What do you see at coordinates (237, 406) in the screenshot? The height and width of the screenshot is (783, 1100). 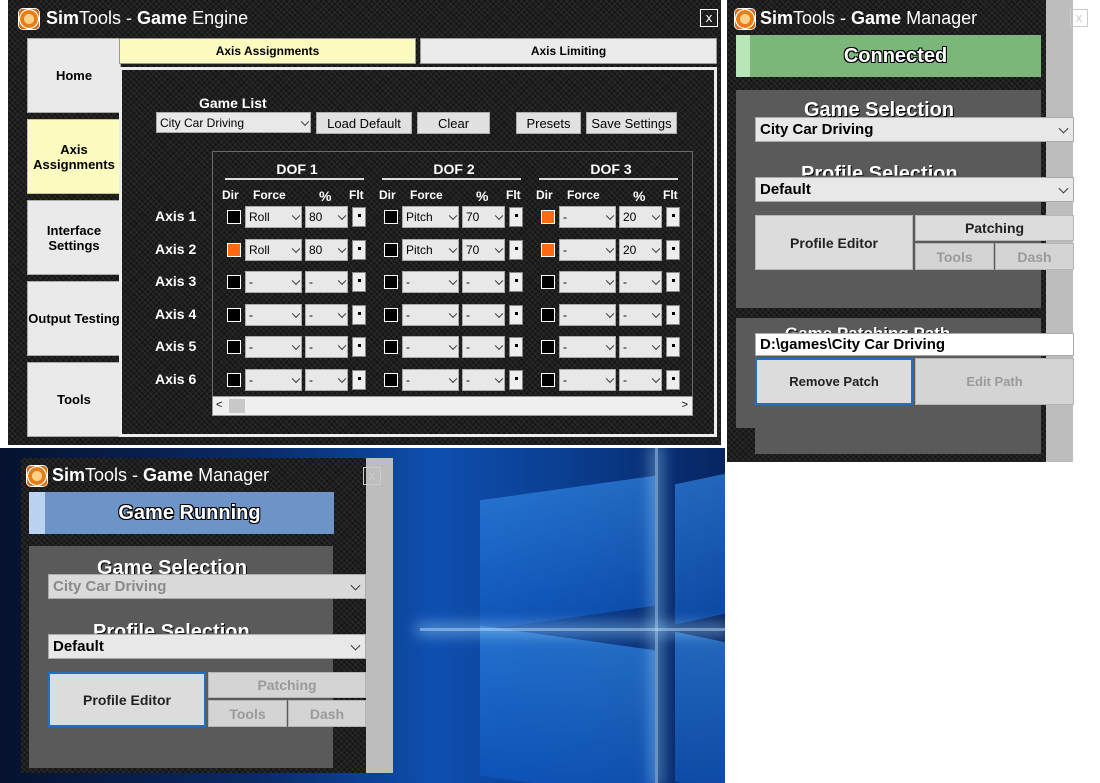 I see `scrollbar-thumb` at bounding box center [237, 406].